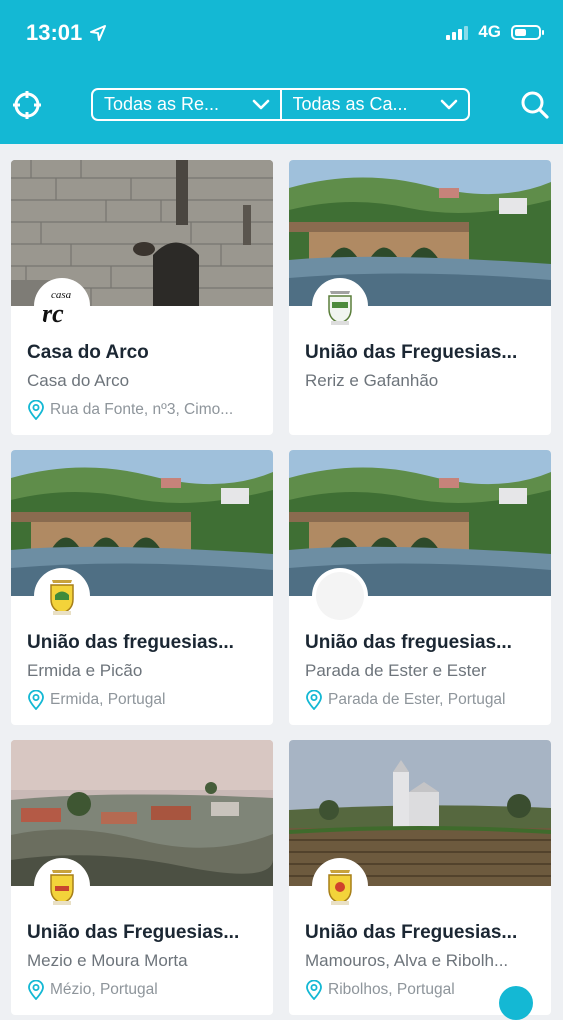 The image size is (563, 1020). Describe the element at coordinates (78, 380) in the screenshot. I see `card-subtitle: Casa do Arco` at that location.